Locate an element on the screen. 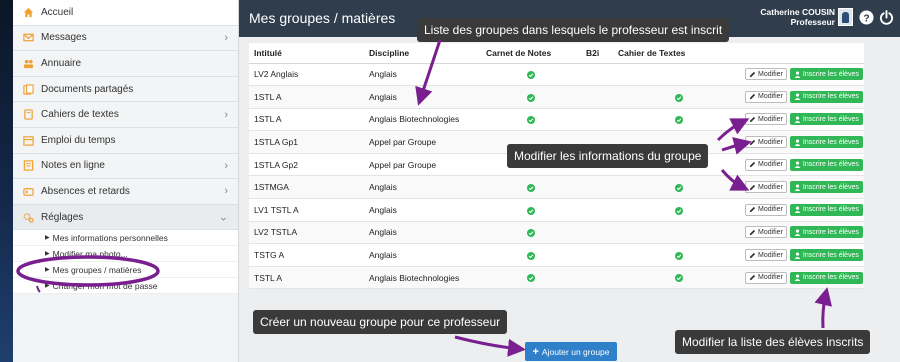  submenu-item: ▶ Mes groupes / matières is located at coordinates (125, 270).